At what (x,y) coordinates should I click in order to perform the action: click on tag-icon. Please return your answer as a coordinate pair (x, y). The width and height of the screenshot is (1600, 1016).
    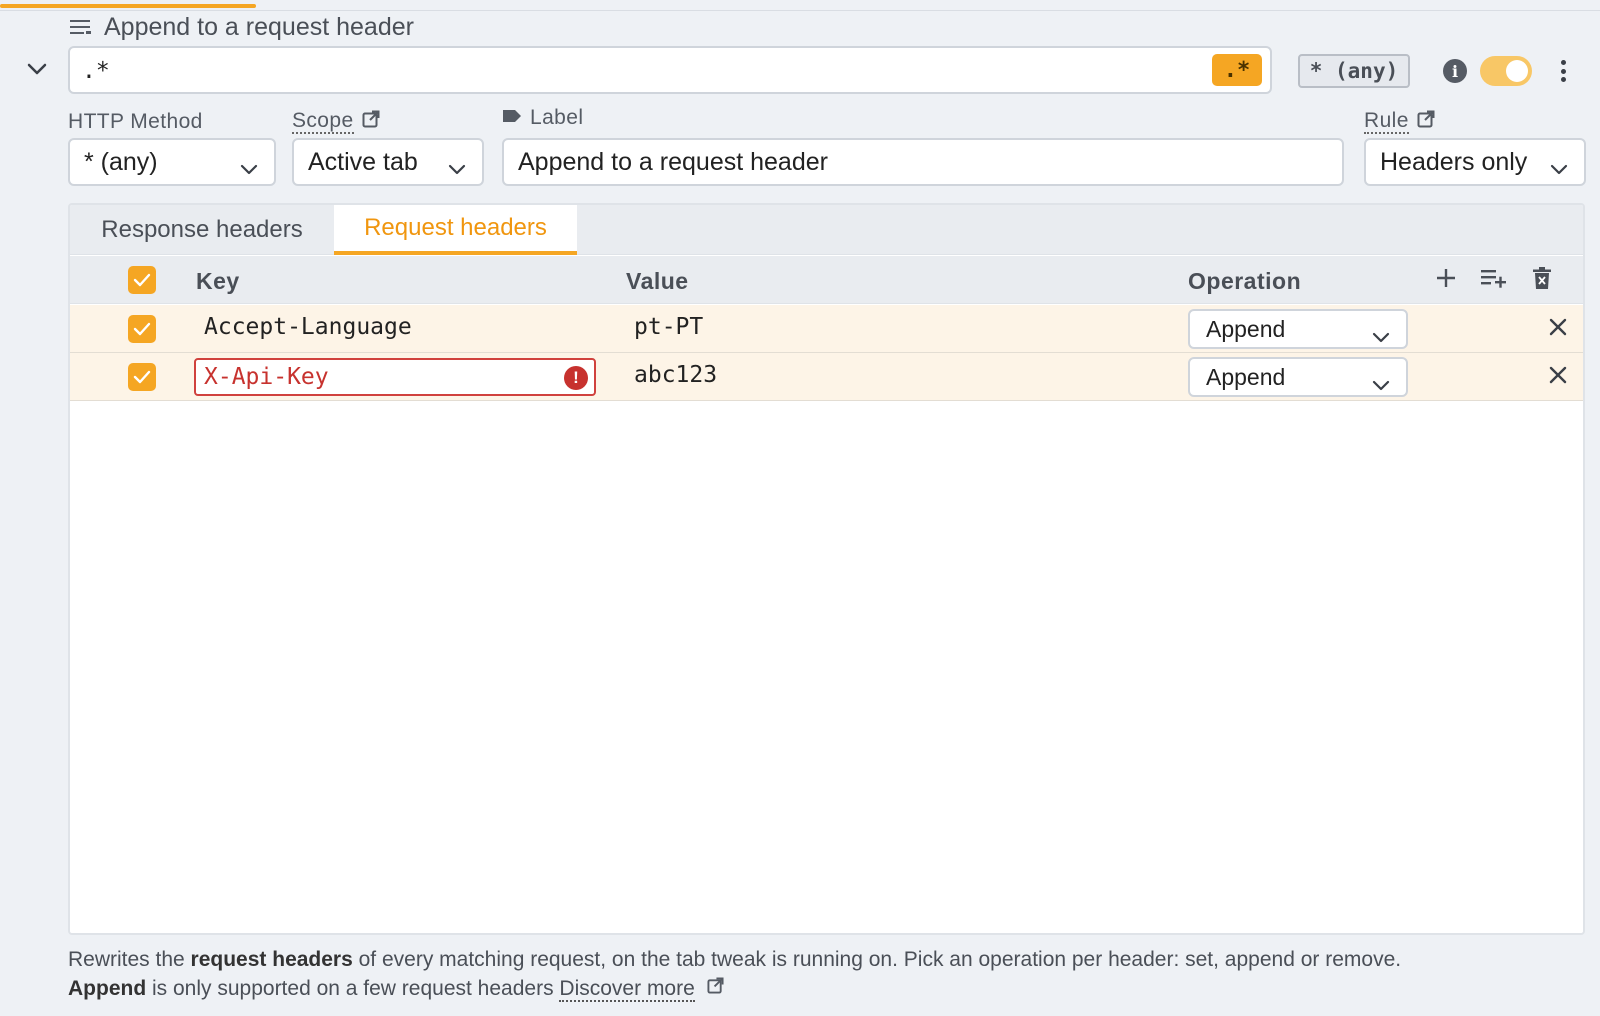
    Looking at the image, I should click on (512, 118).